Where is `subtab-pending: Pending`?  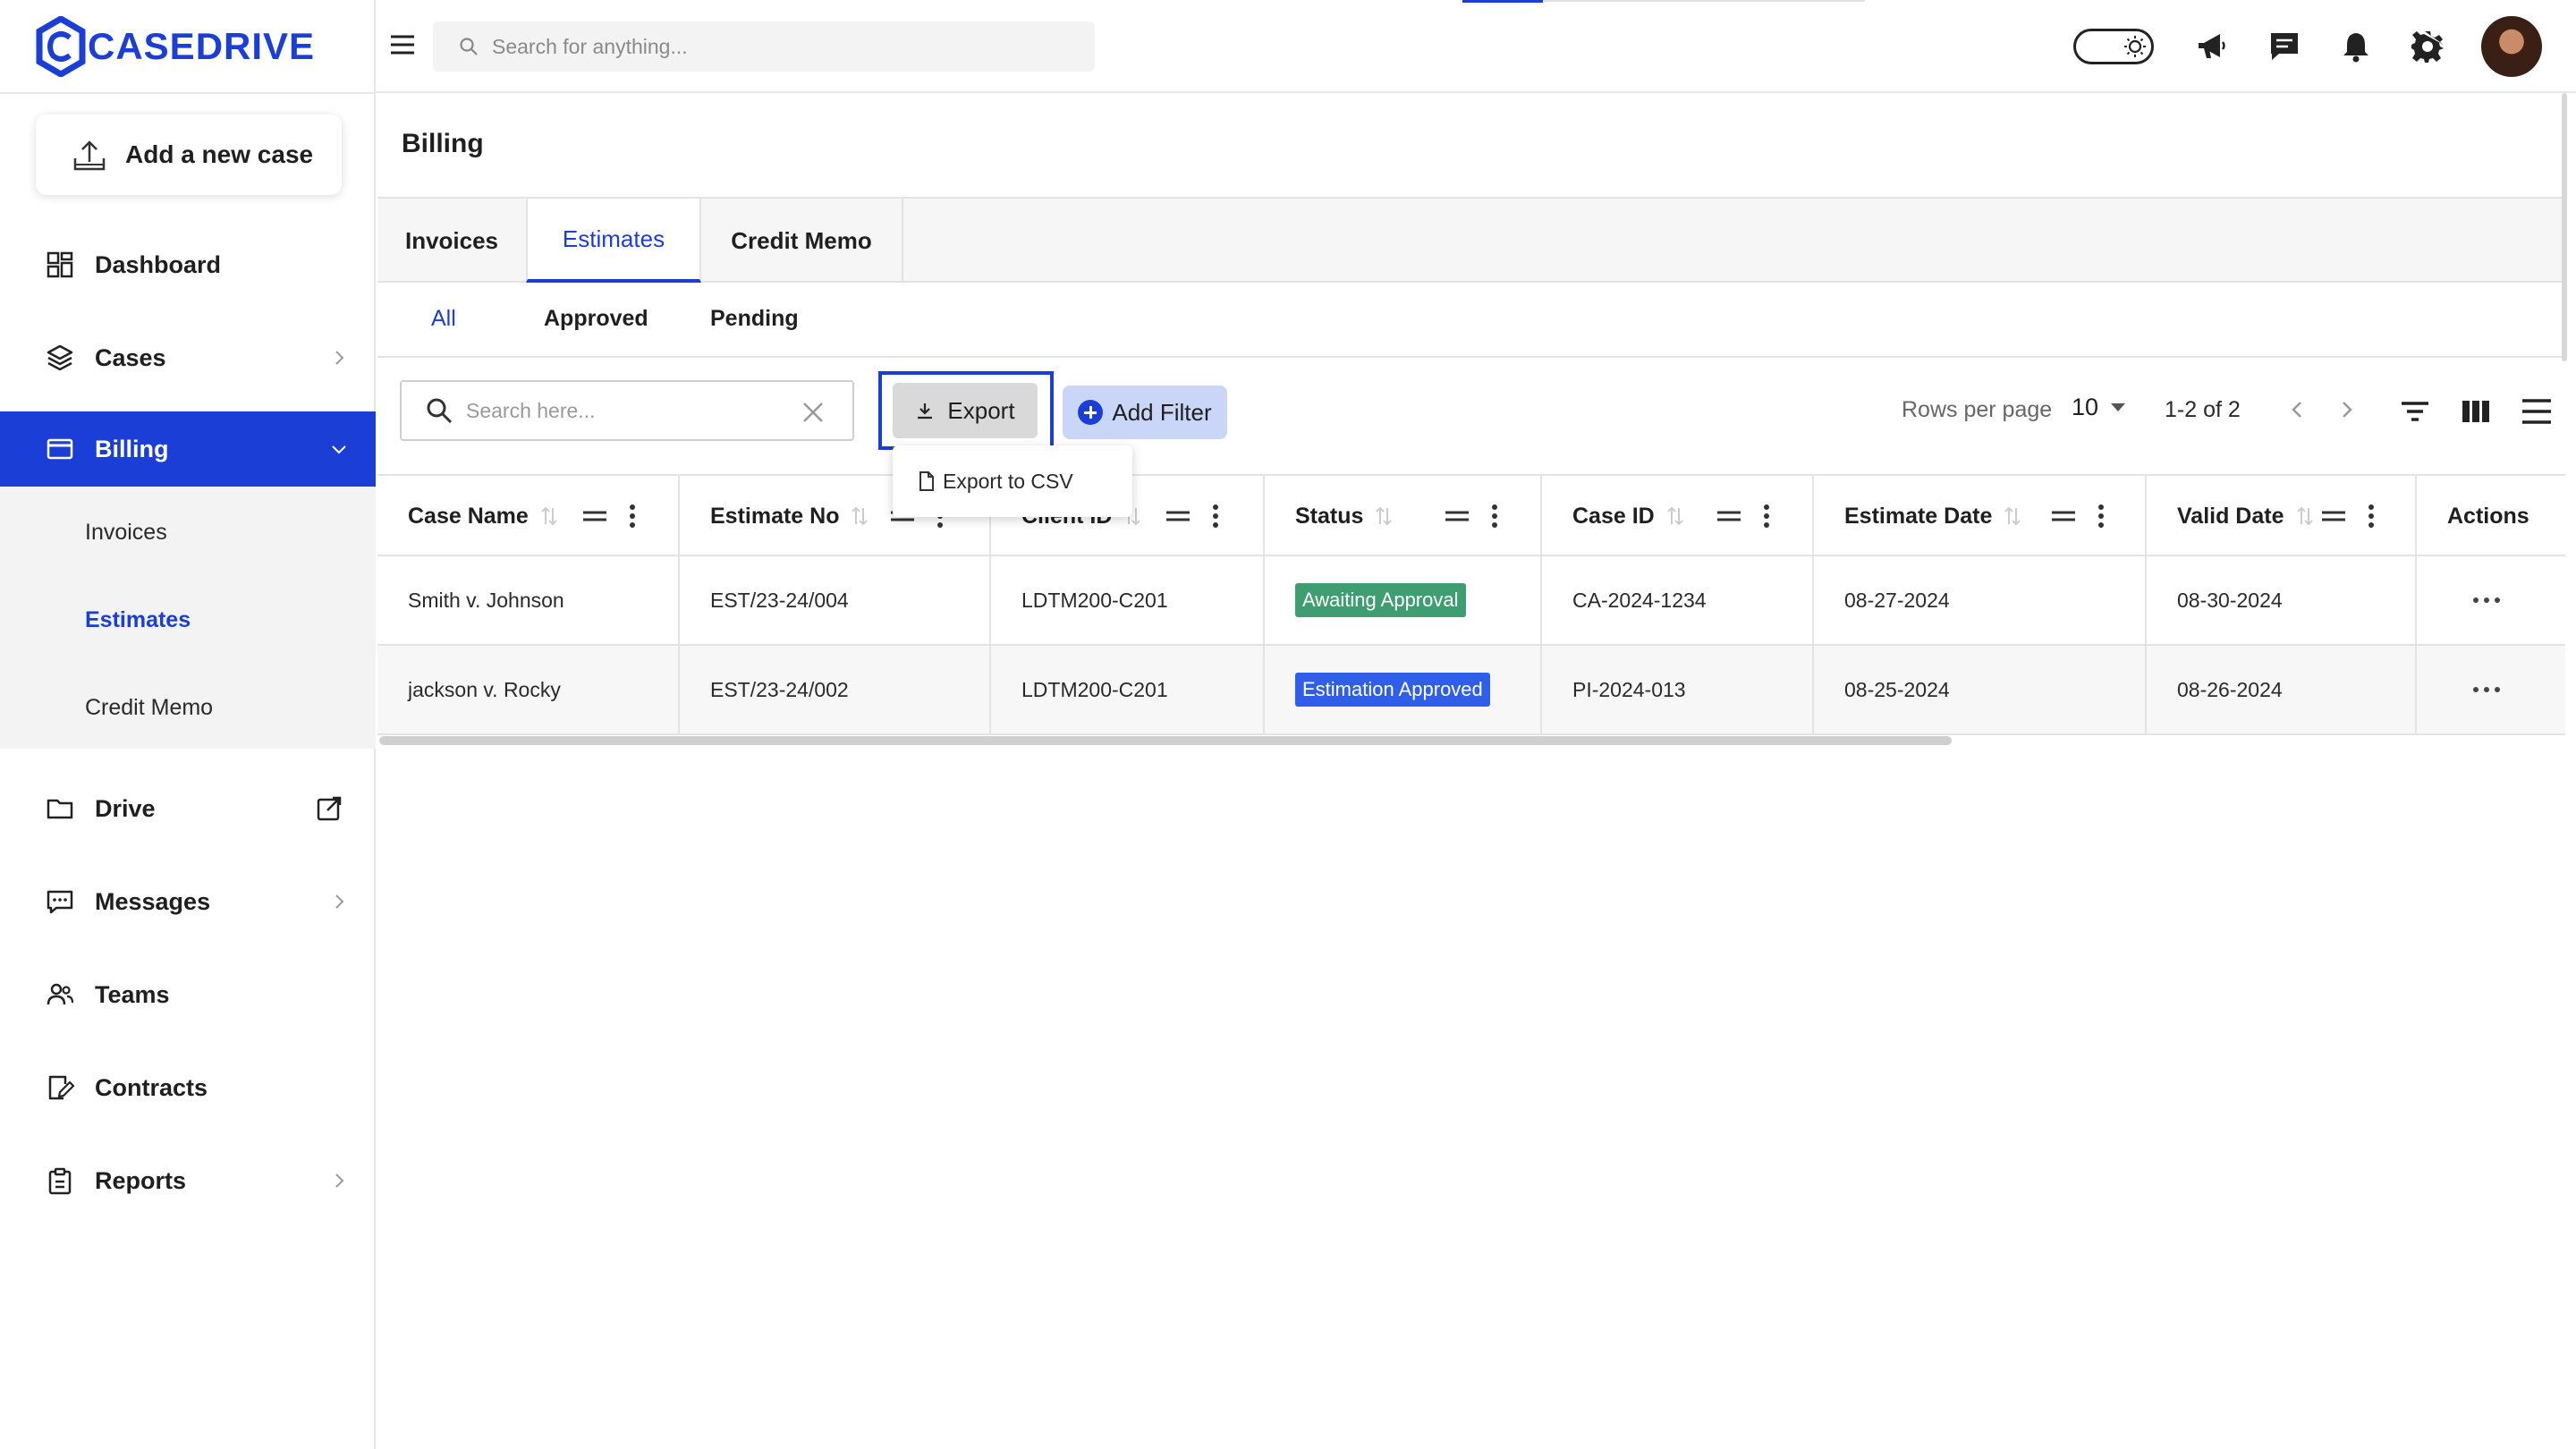 subtab-pending: Pending is located at coordinates (754, 319).